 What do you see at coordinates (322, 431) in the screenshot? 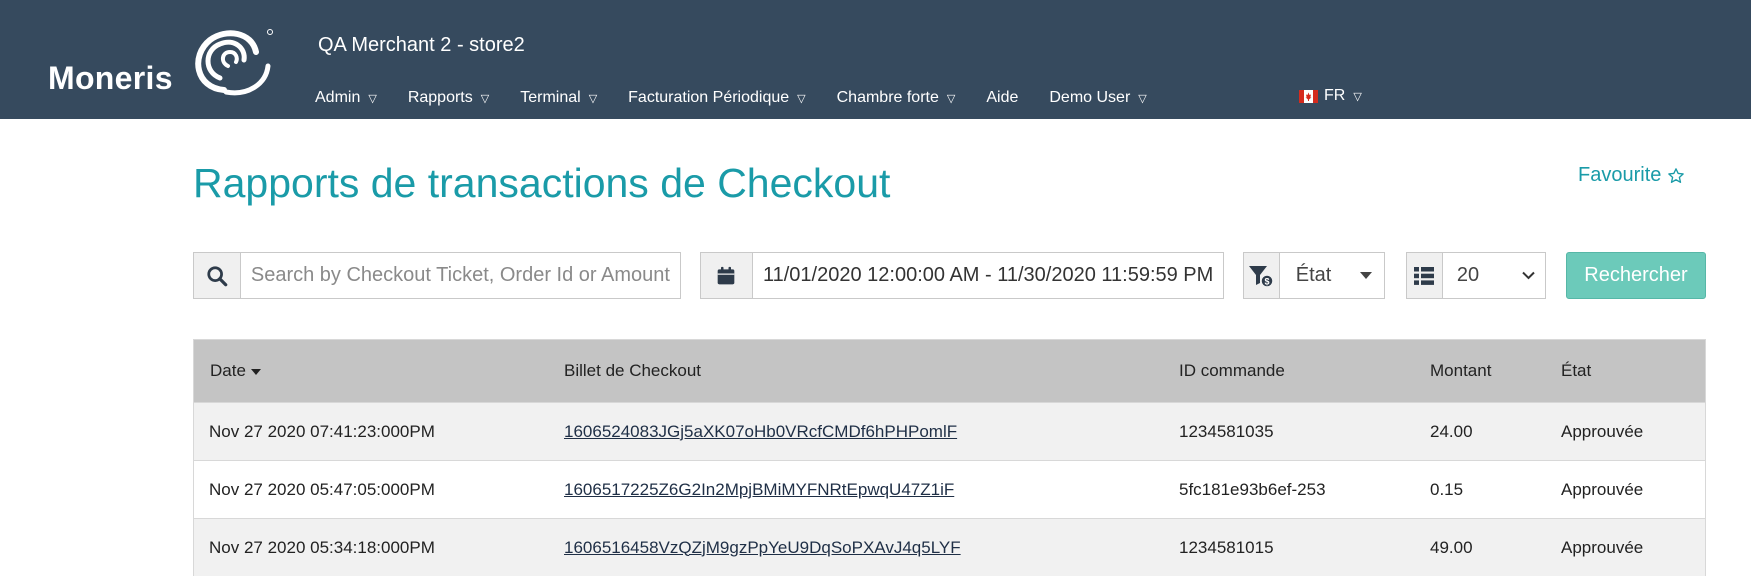
I see `row-date: Nov 27 2020 07:41:23:000PM` at bounding box center [322, 431].